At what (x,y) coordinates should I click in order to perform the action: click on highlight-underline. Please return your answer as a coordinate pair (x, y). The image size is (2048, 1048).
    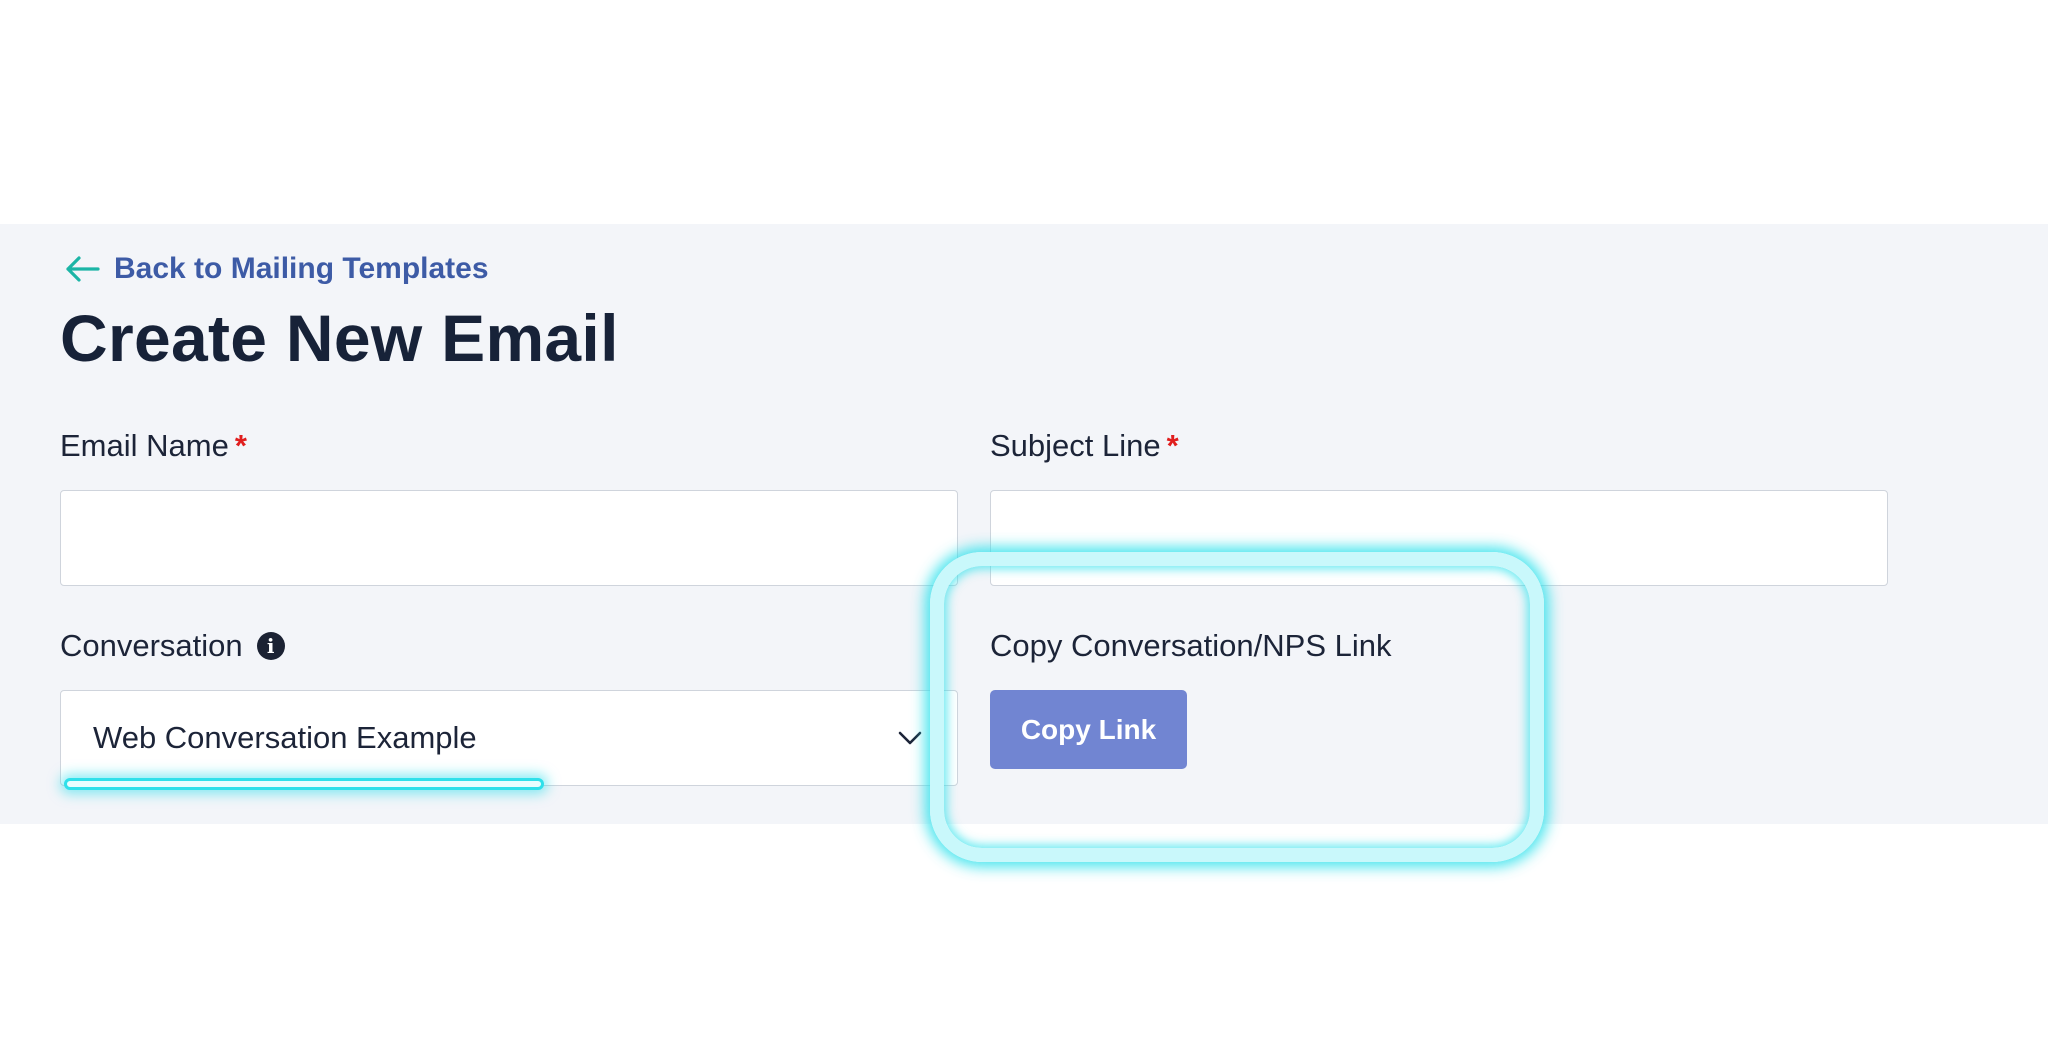
    Looking at the image, I should click on (304, 784).